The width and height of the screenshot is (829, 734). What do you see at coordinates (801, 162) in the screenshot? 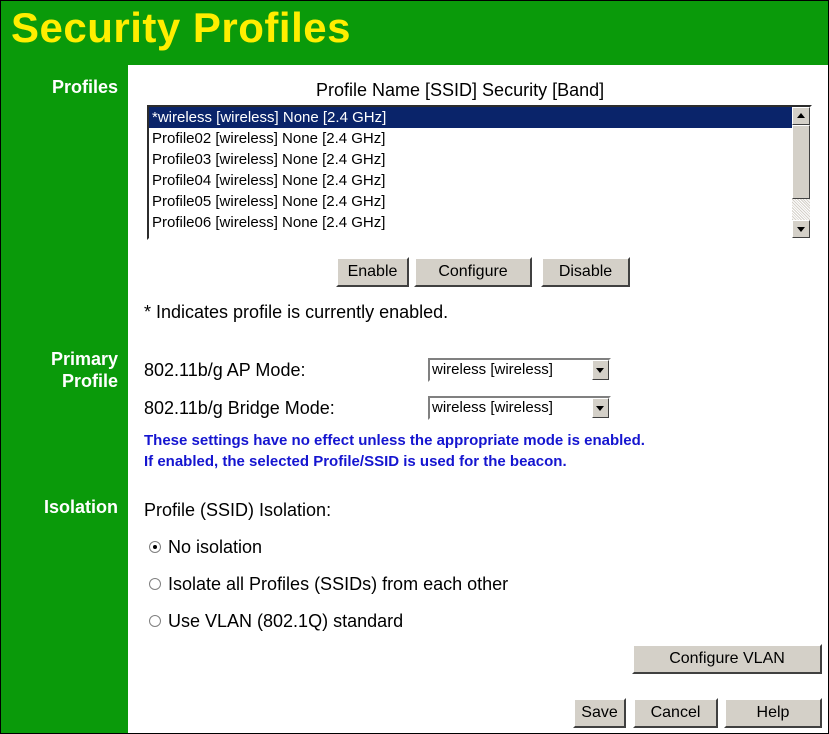
I see `scrollbar-thumb` at bounding box center [801, 162].